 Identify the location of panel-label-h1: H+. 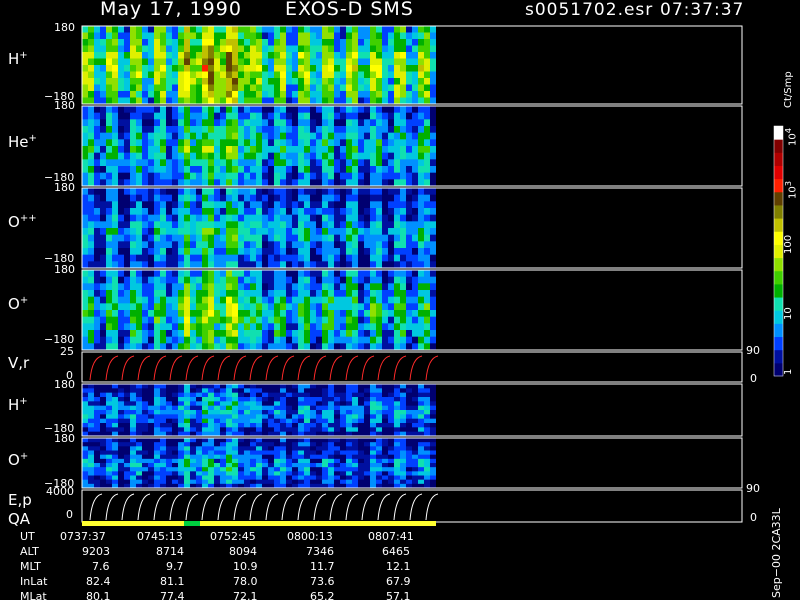
(18, 59).